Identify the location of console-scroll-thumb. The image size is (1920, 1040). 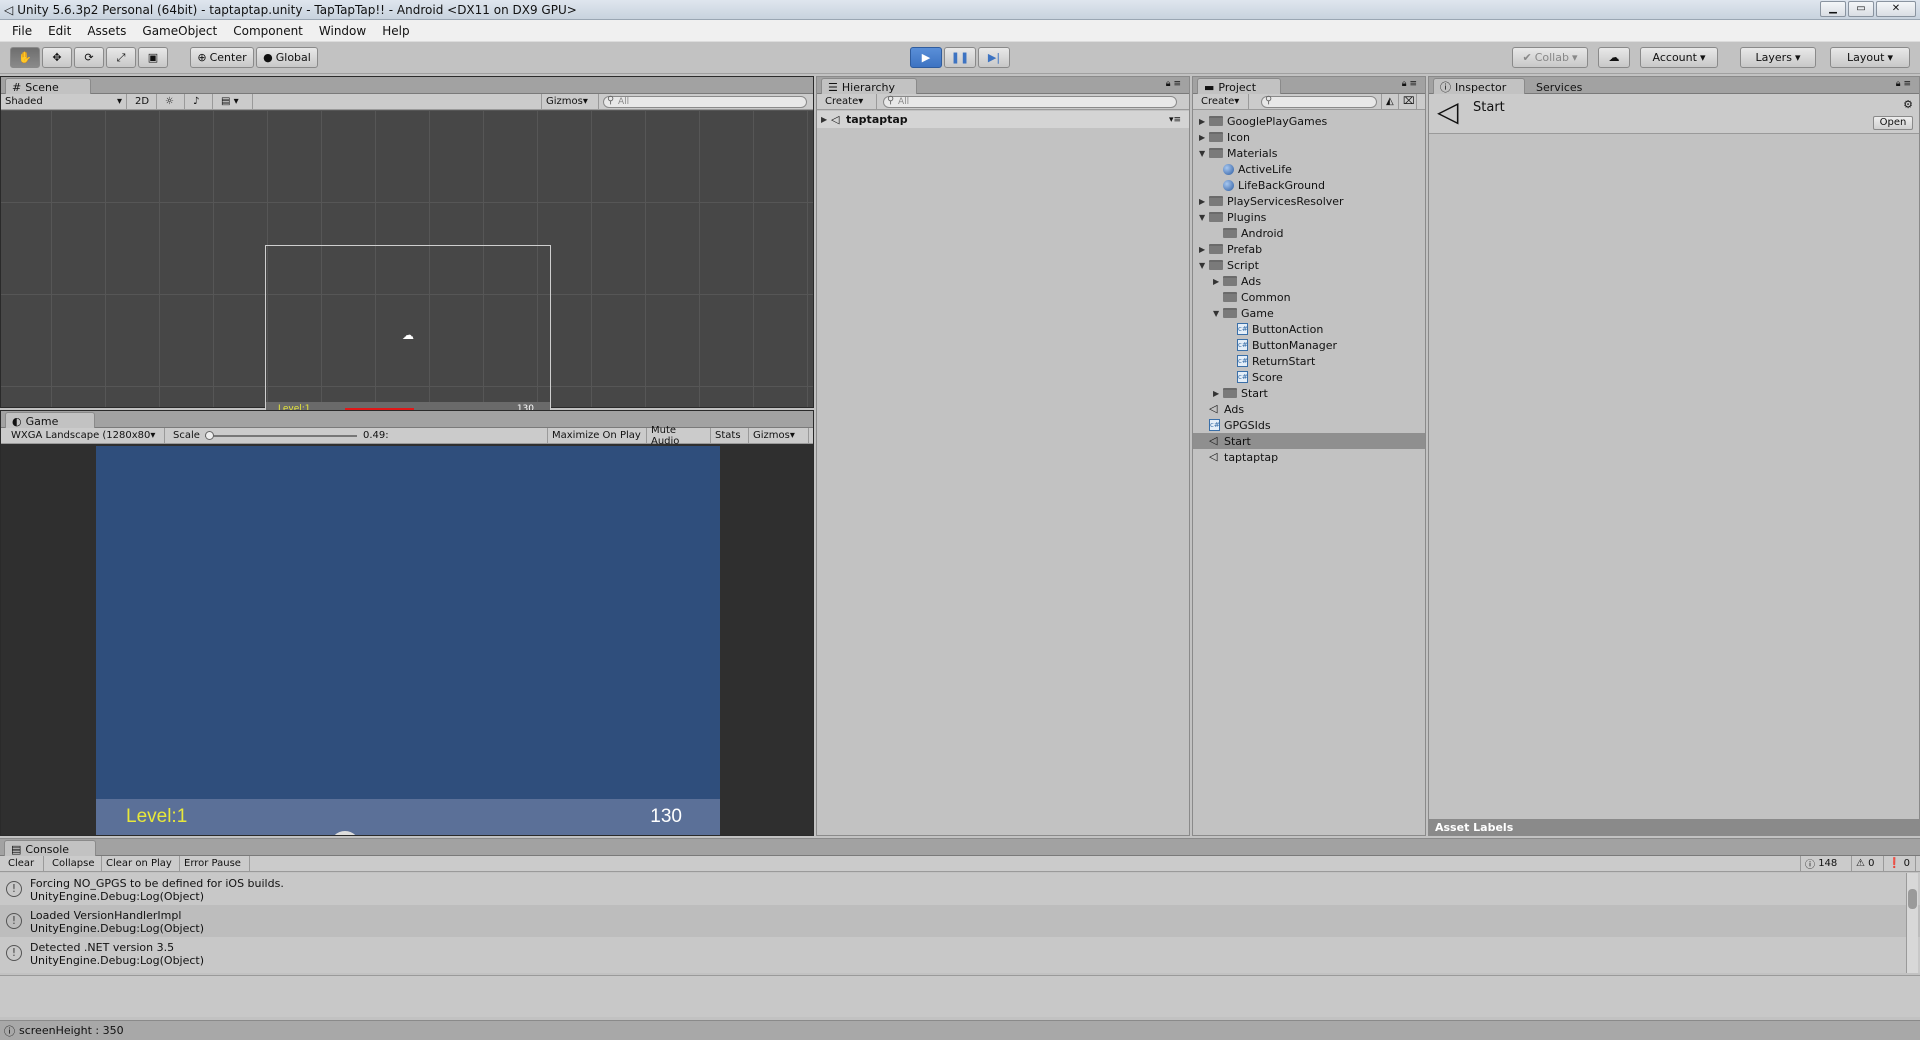
(1912, 899).